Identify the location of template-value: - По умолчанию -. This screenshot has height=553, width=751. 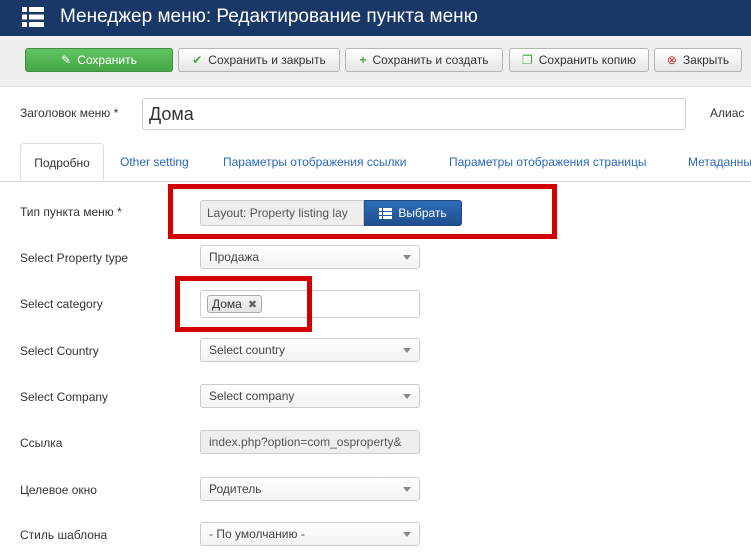
(257, 534).